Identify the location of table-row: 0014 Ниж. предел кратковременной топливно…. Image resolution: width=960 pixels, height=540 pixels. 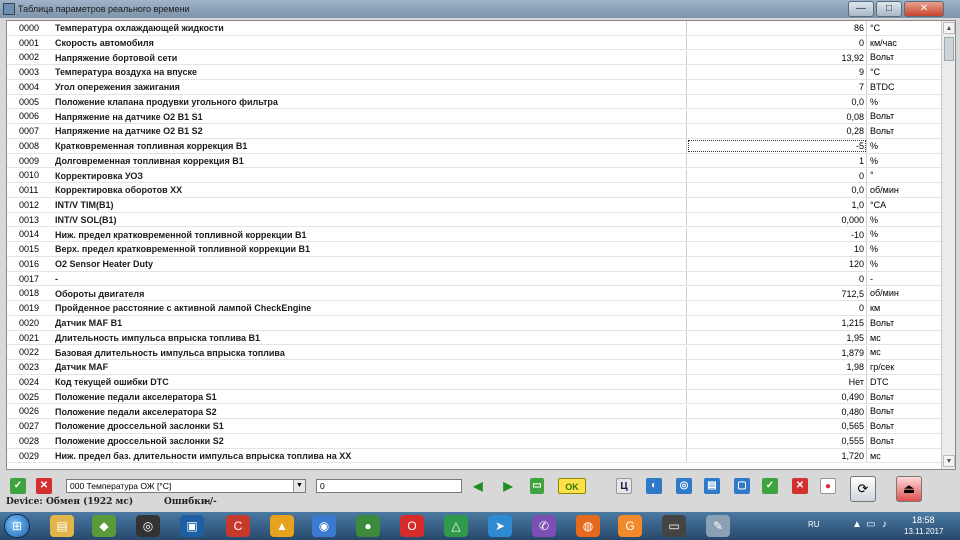
(474, 235).